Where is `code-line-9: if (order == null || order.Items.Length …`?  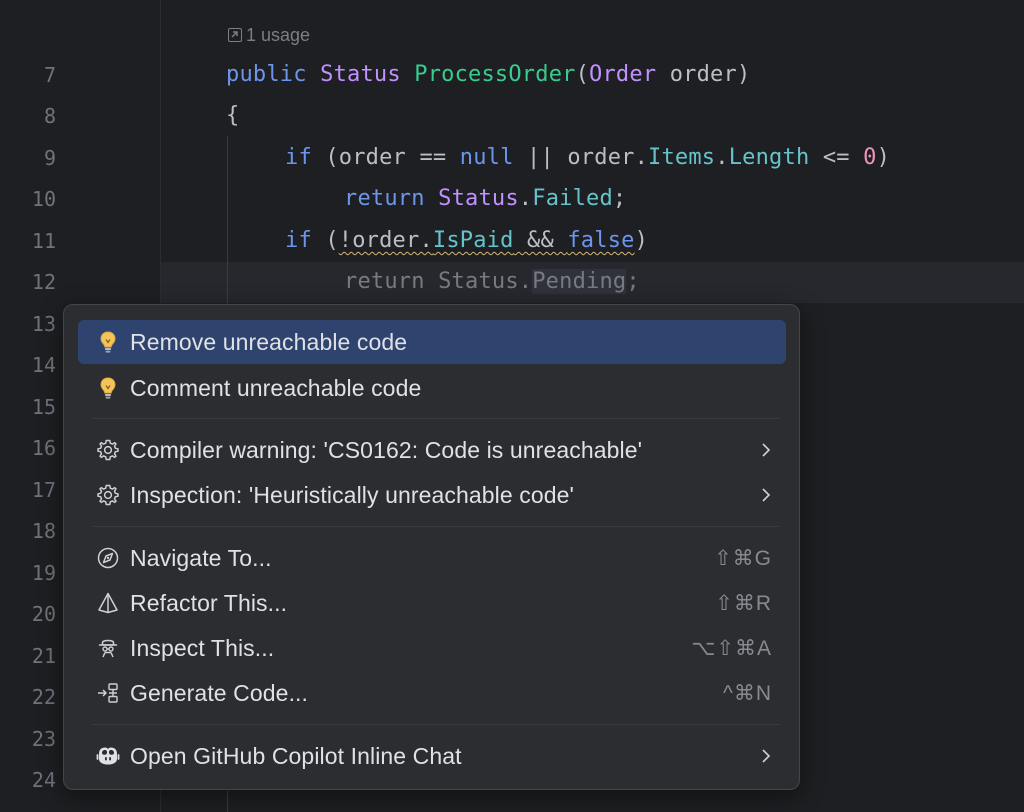 code-line-9: if (order == null || order.Items.Length … is located at coordinates (587, 158).